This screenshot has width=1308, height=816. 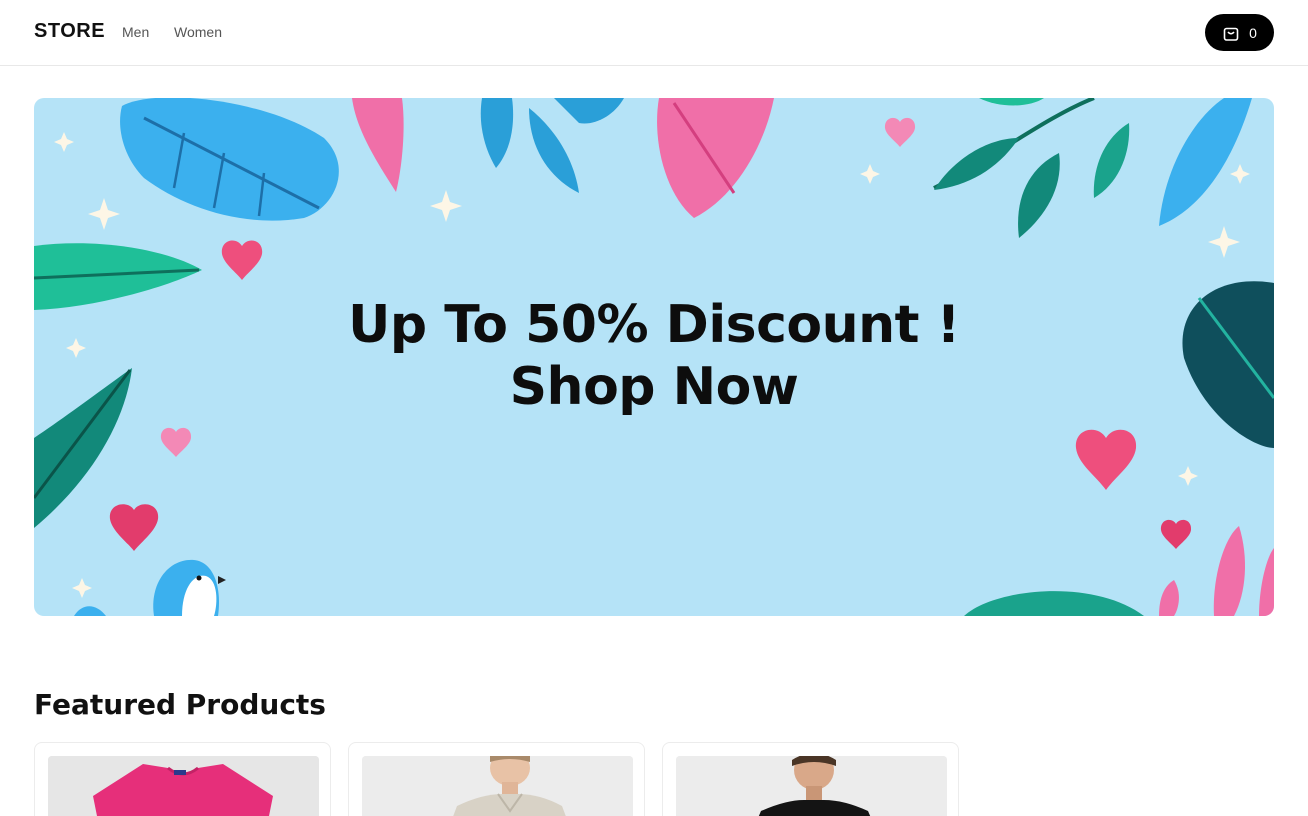 I want to click on cart-button: 0, so click(x=1239, y=32).